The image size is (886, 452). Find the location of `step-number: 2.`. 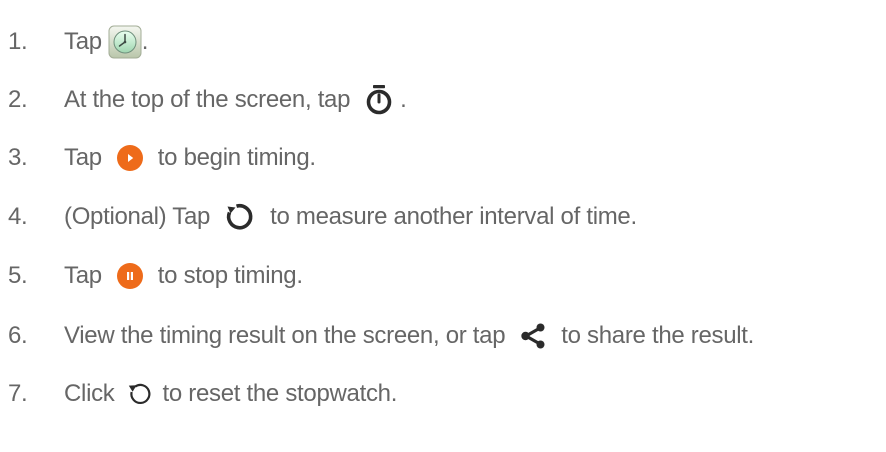

step-number: 2. is located at coordinates (18, 99).